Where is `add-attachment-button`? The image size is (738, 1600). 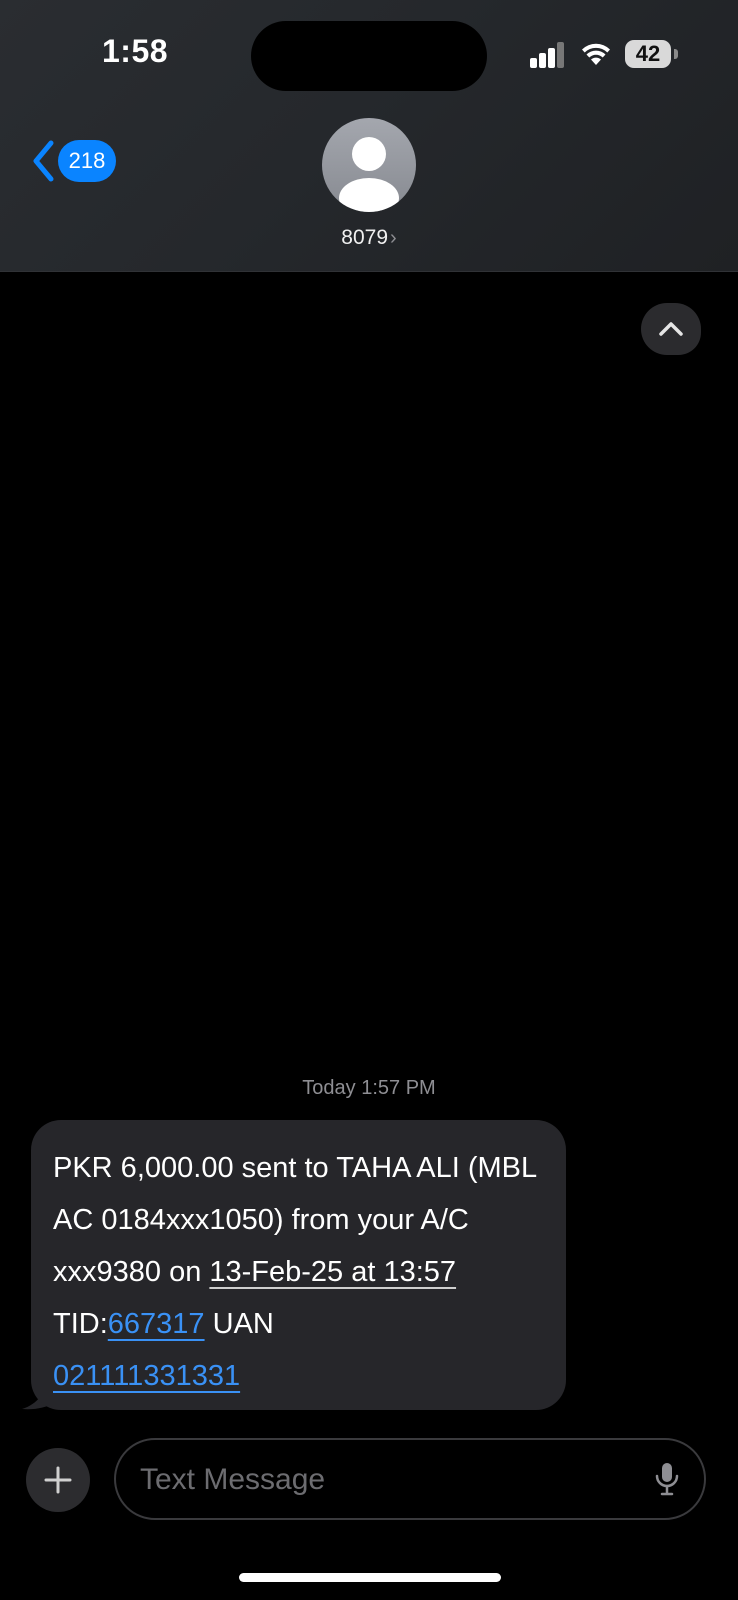 add-attachment-button is located at coordinates (58, 1480).